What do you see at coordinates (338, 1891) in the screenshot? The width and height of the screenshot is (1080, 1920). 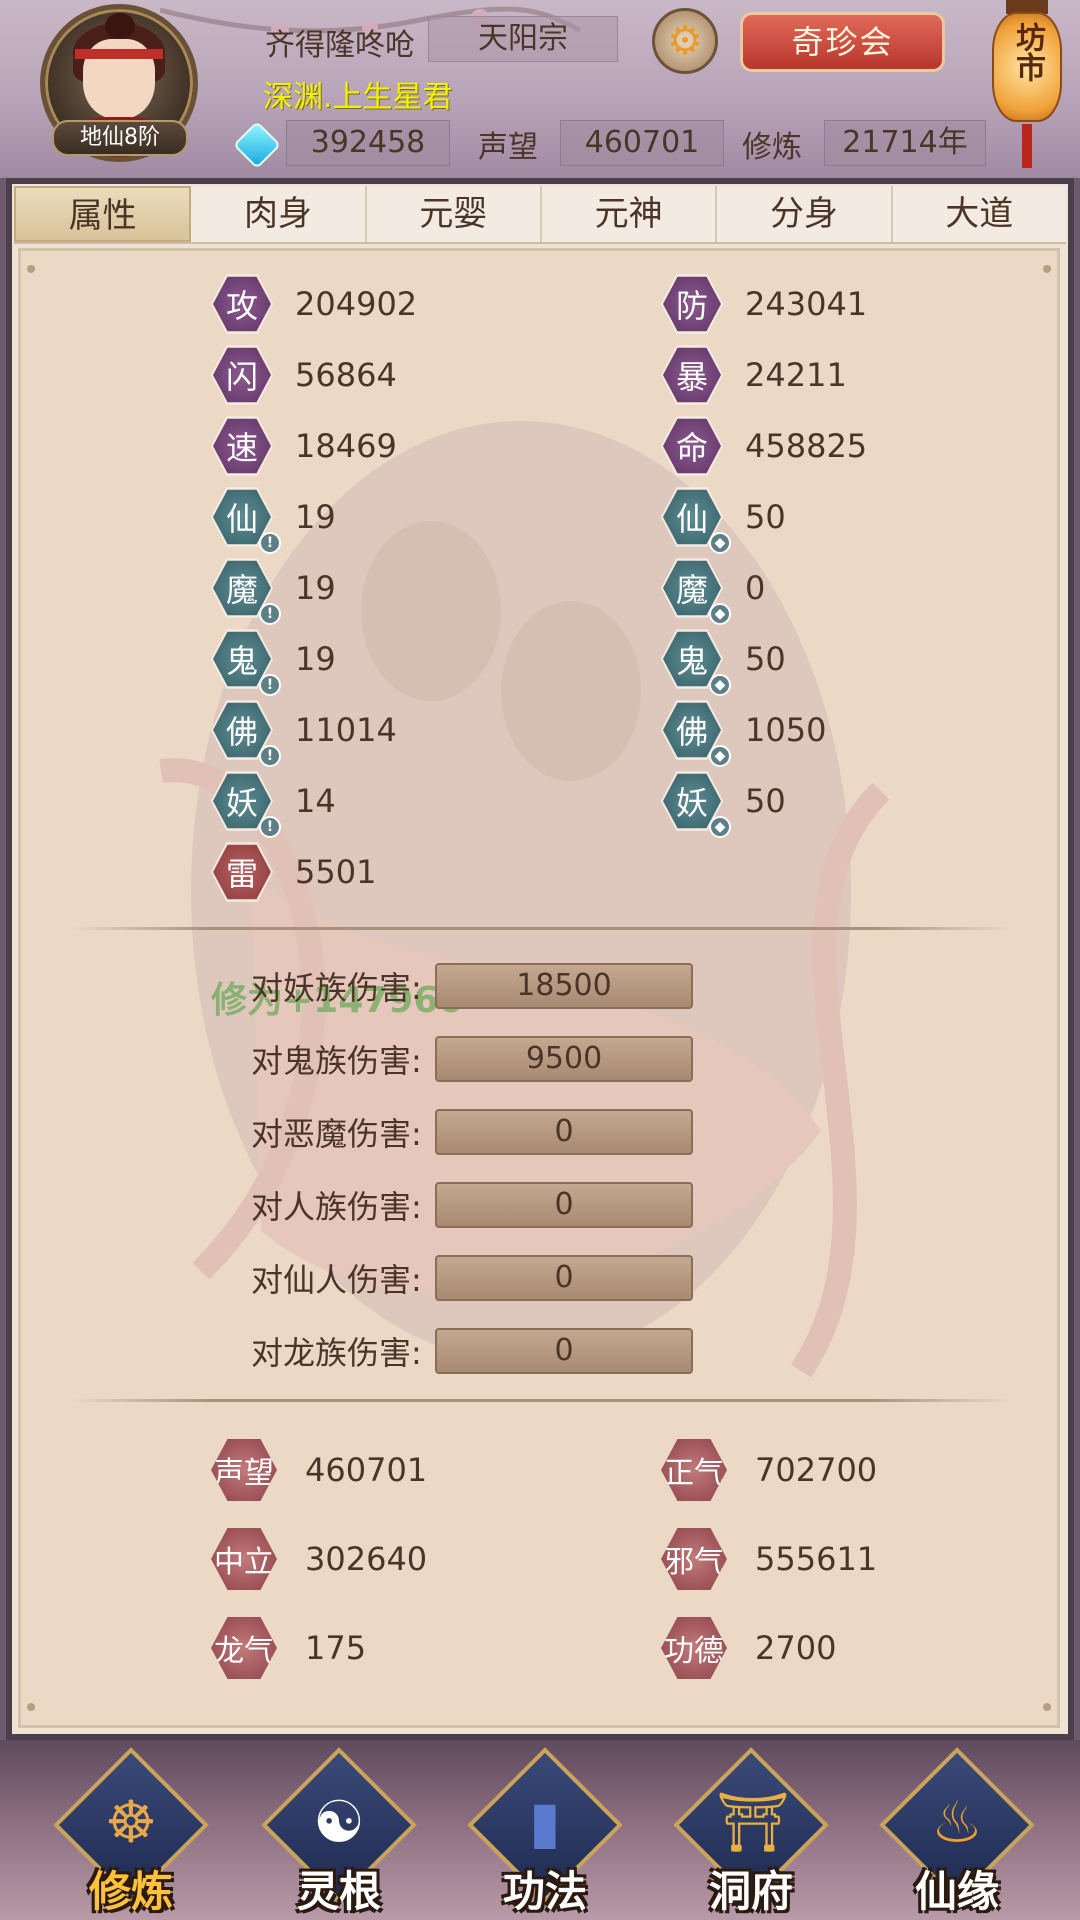 I see `nav-label: 灵根` at bounding box center [338, 1891].